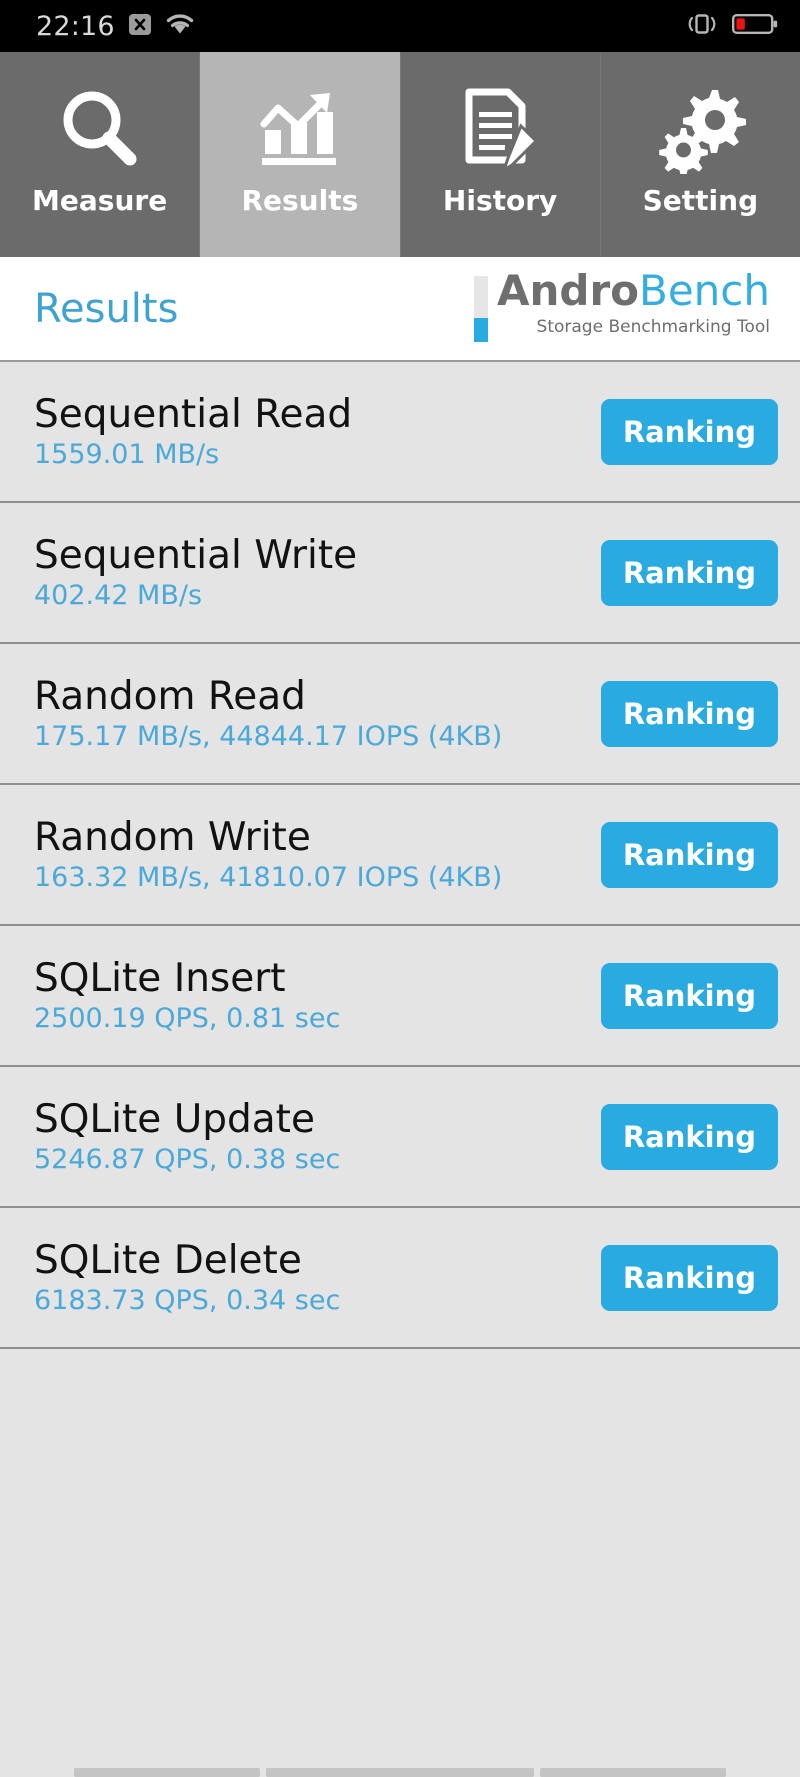 Image resolution: width=800 pixels, height=1777 pixels. I want to click on page-title: Results, so click(106, 308).